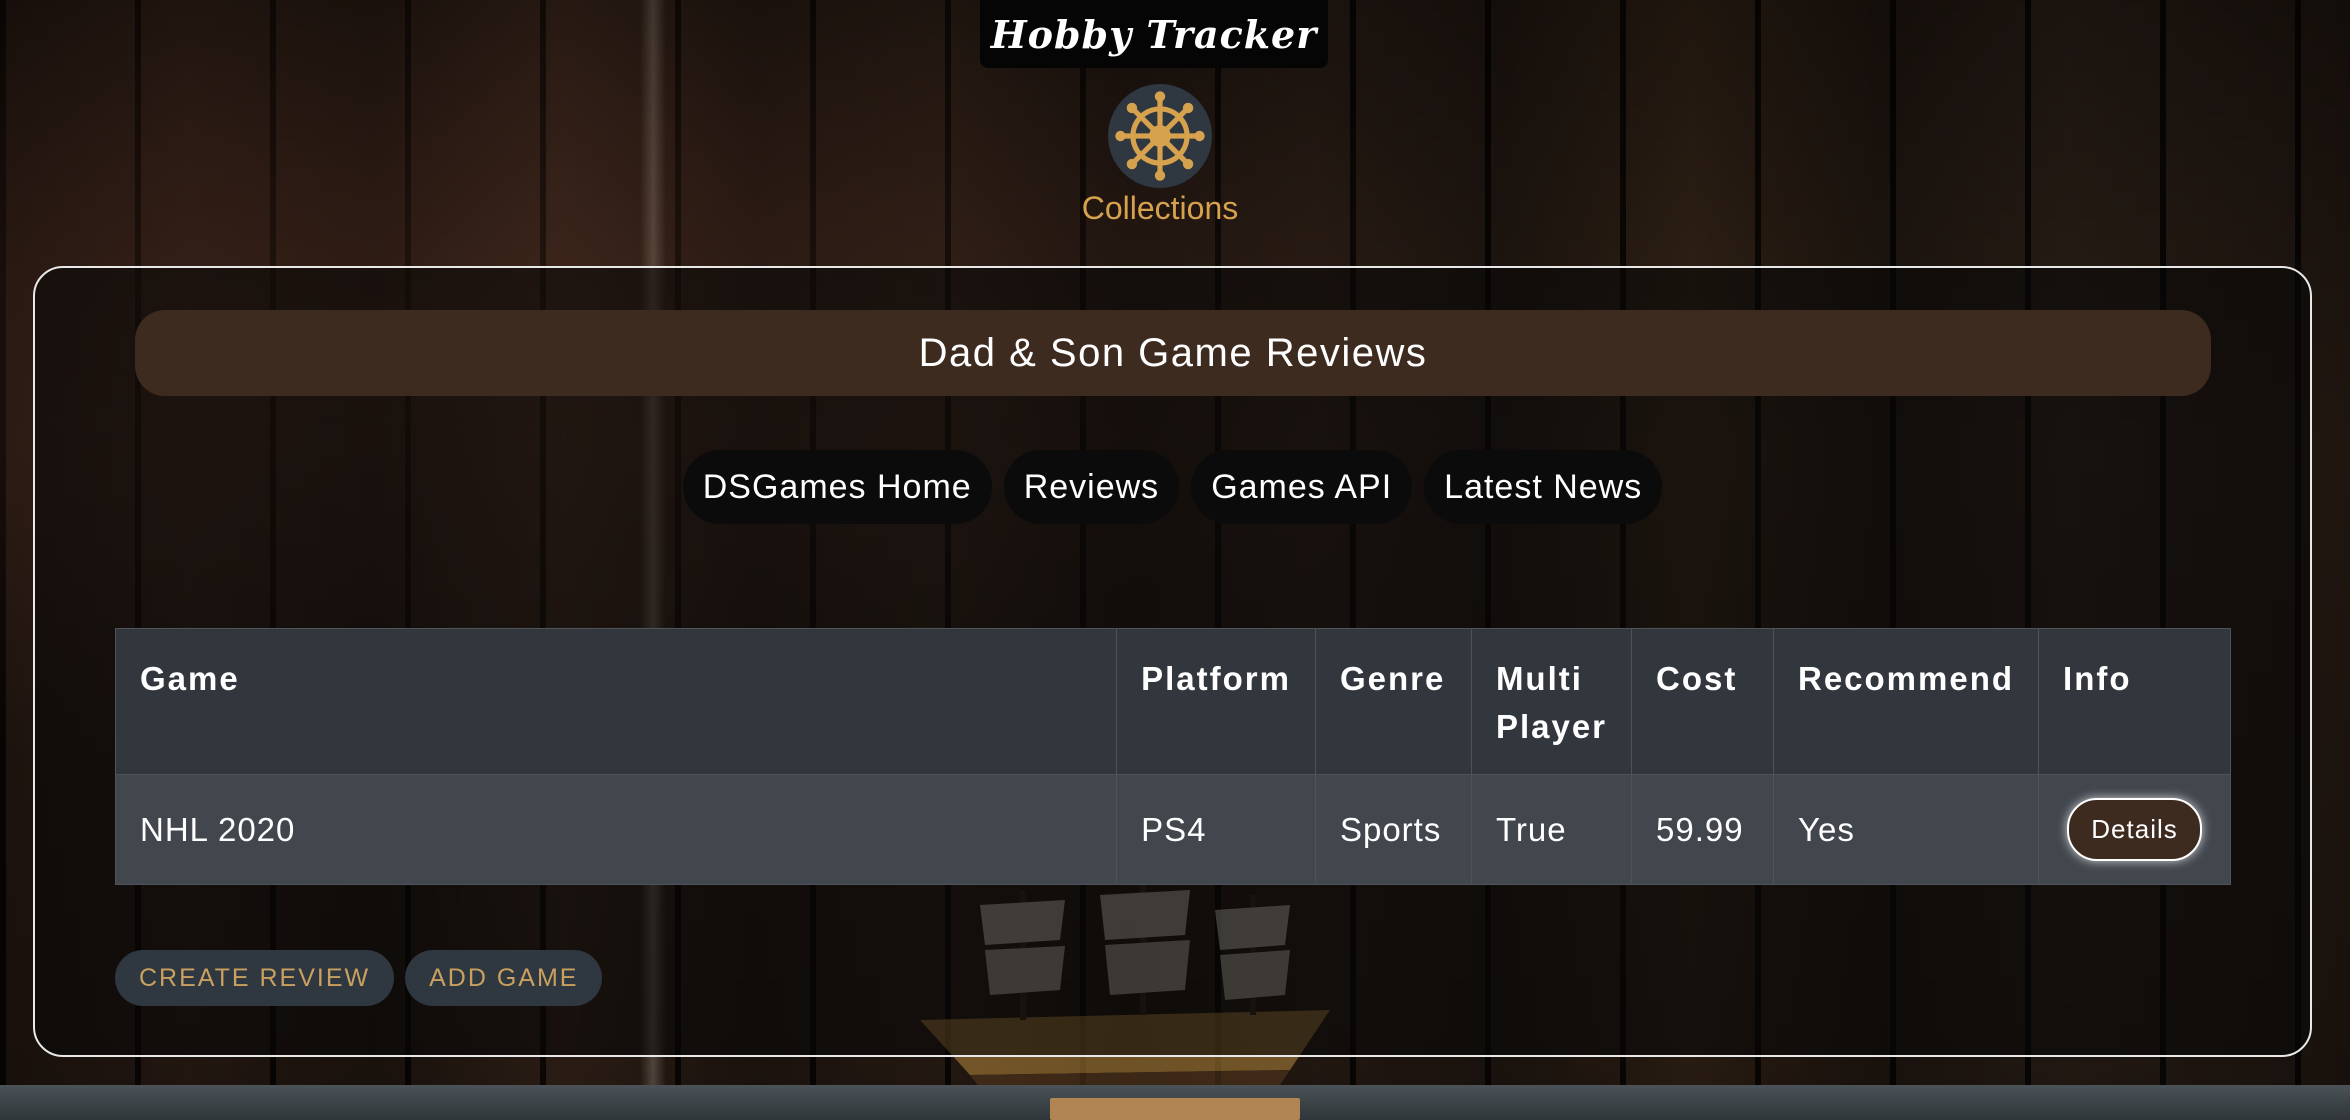  I want to click on app-title: Hobby Tracker, so click(1154, 34).